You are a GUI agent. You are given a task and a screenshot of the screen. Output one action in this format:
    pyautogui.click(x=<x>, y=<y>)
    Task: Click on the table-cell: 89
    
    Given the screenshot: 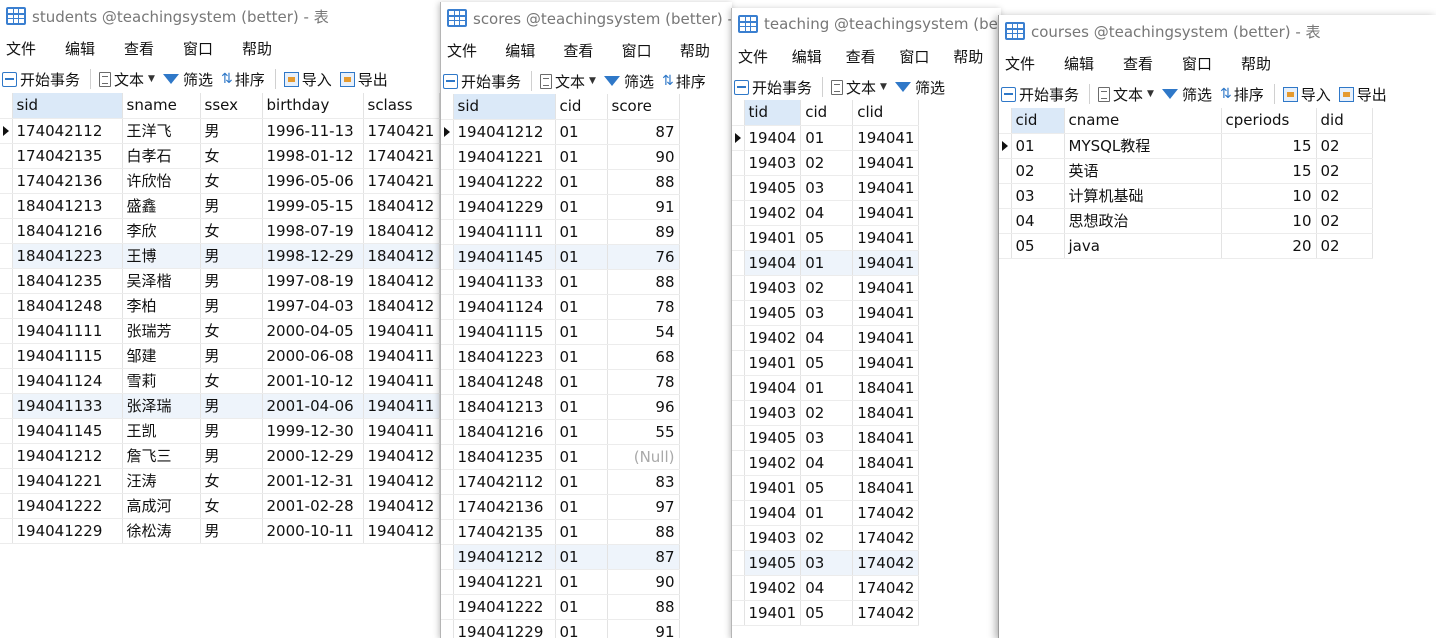 What is the action you would take?
    pyautogui.click(x=643, y=232)
    